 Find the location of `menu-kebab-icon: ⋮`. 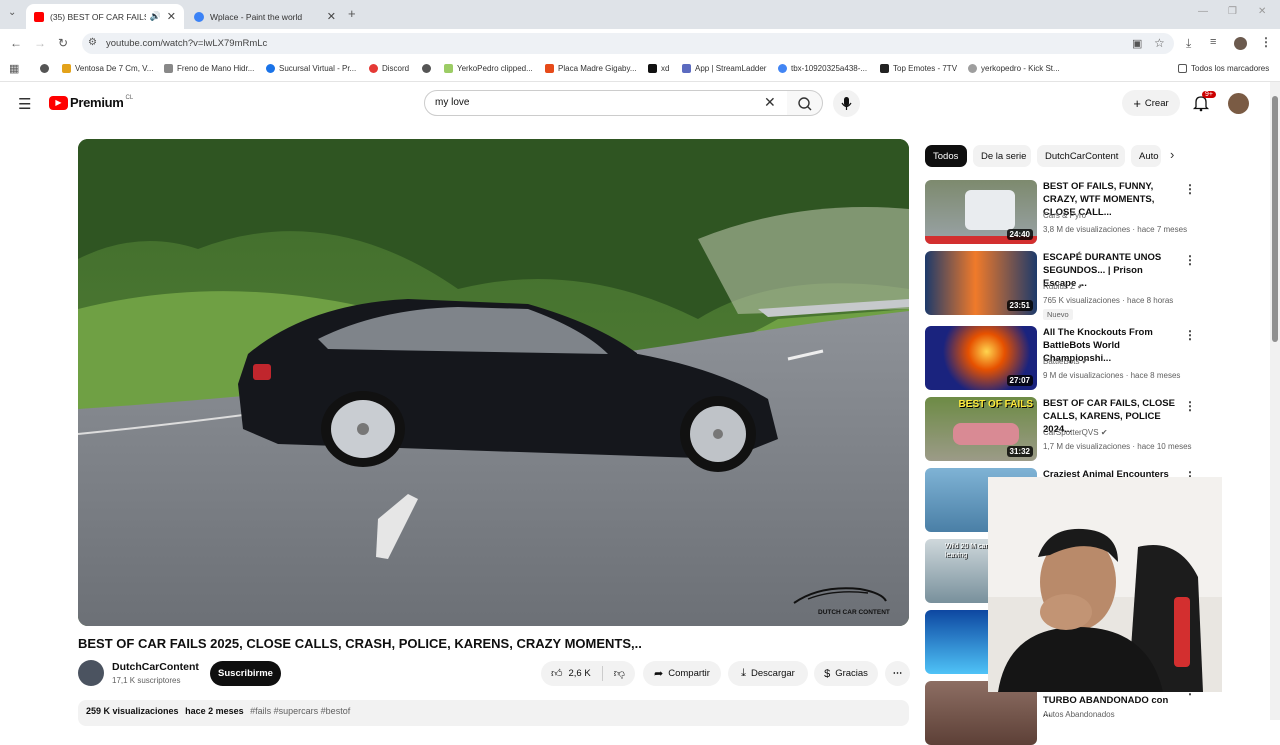

menu-kebab-icon: ⋮ is located at coordinates (1266, 42).